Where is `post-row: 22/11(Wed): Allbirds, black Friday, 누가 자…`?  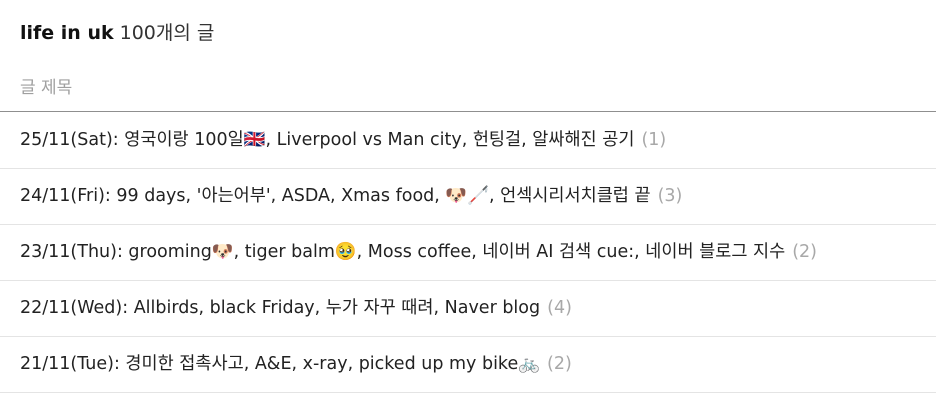 post-row: 22/11(Wed): Allbirds, black Friday, 누가 자… is located at coordinates (468, 309).